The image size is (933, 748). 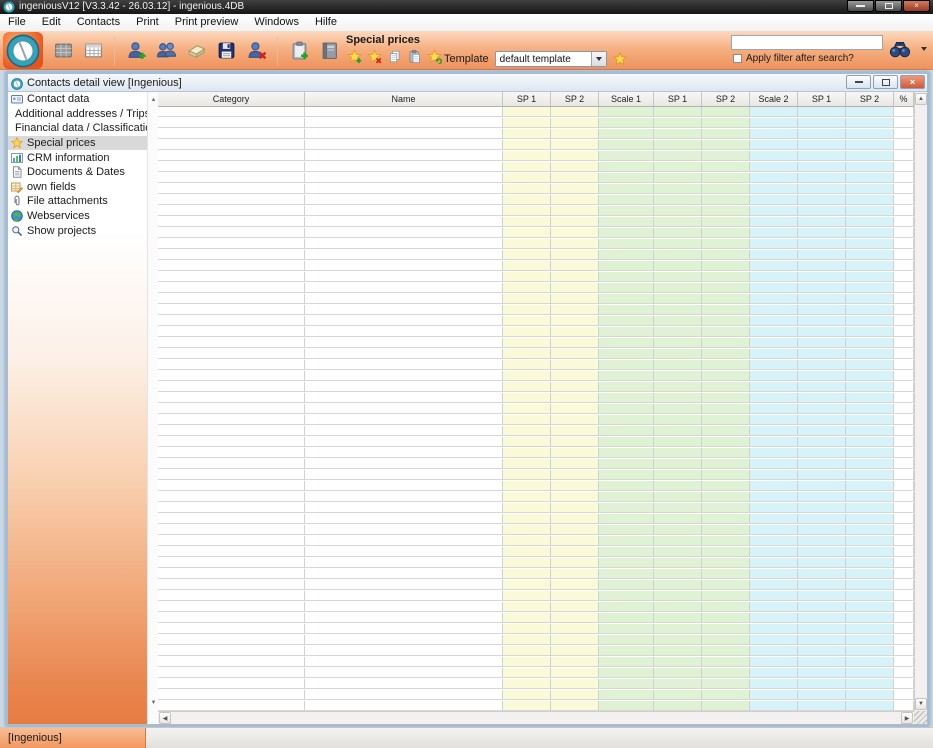 I want to click on new-report-button, so click(x=299, y=51).